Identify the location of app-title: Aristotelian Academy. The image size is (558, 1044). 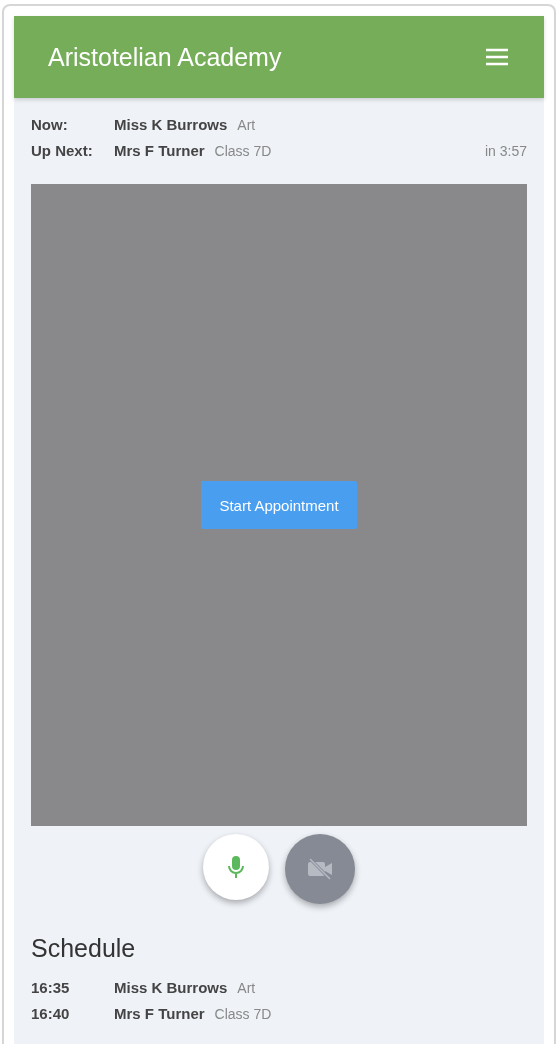
(165, 57).